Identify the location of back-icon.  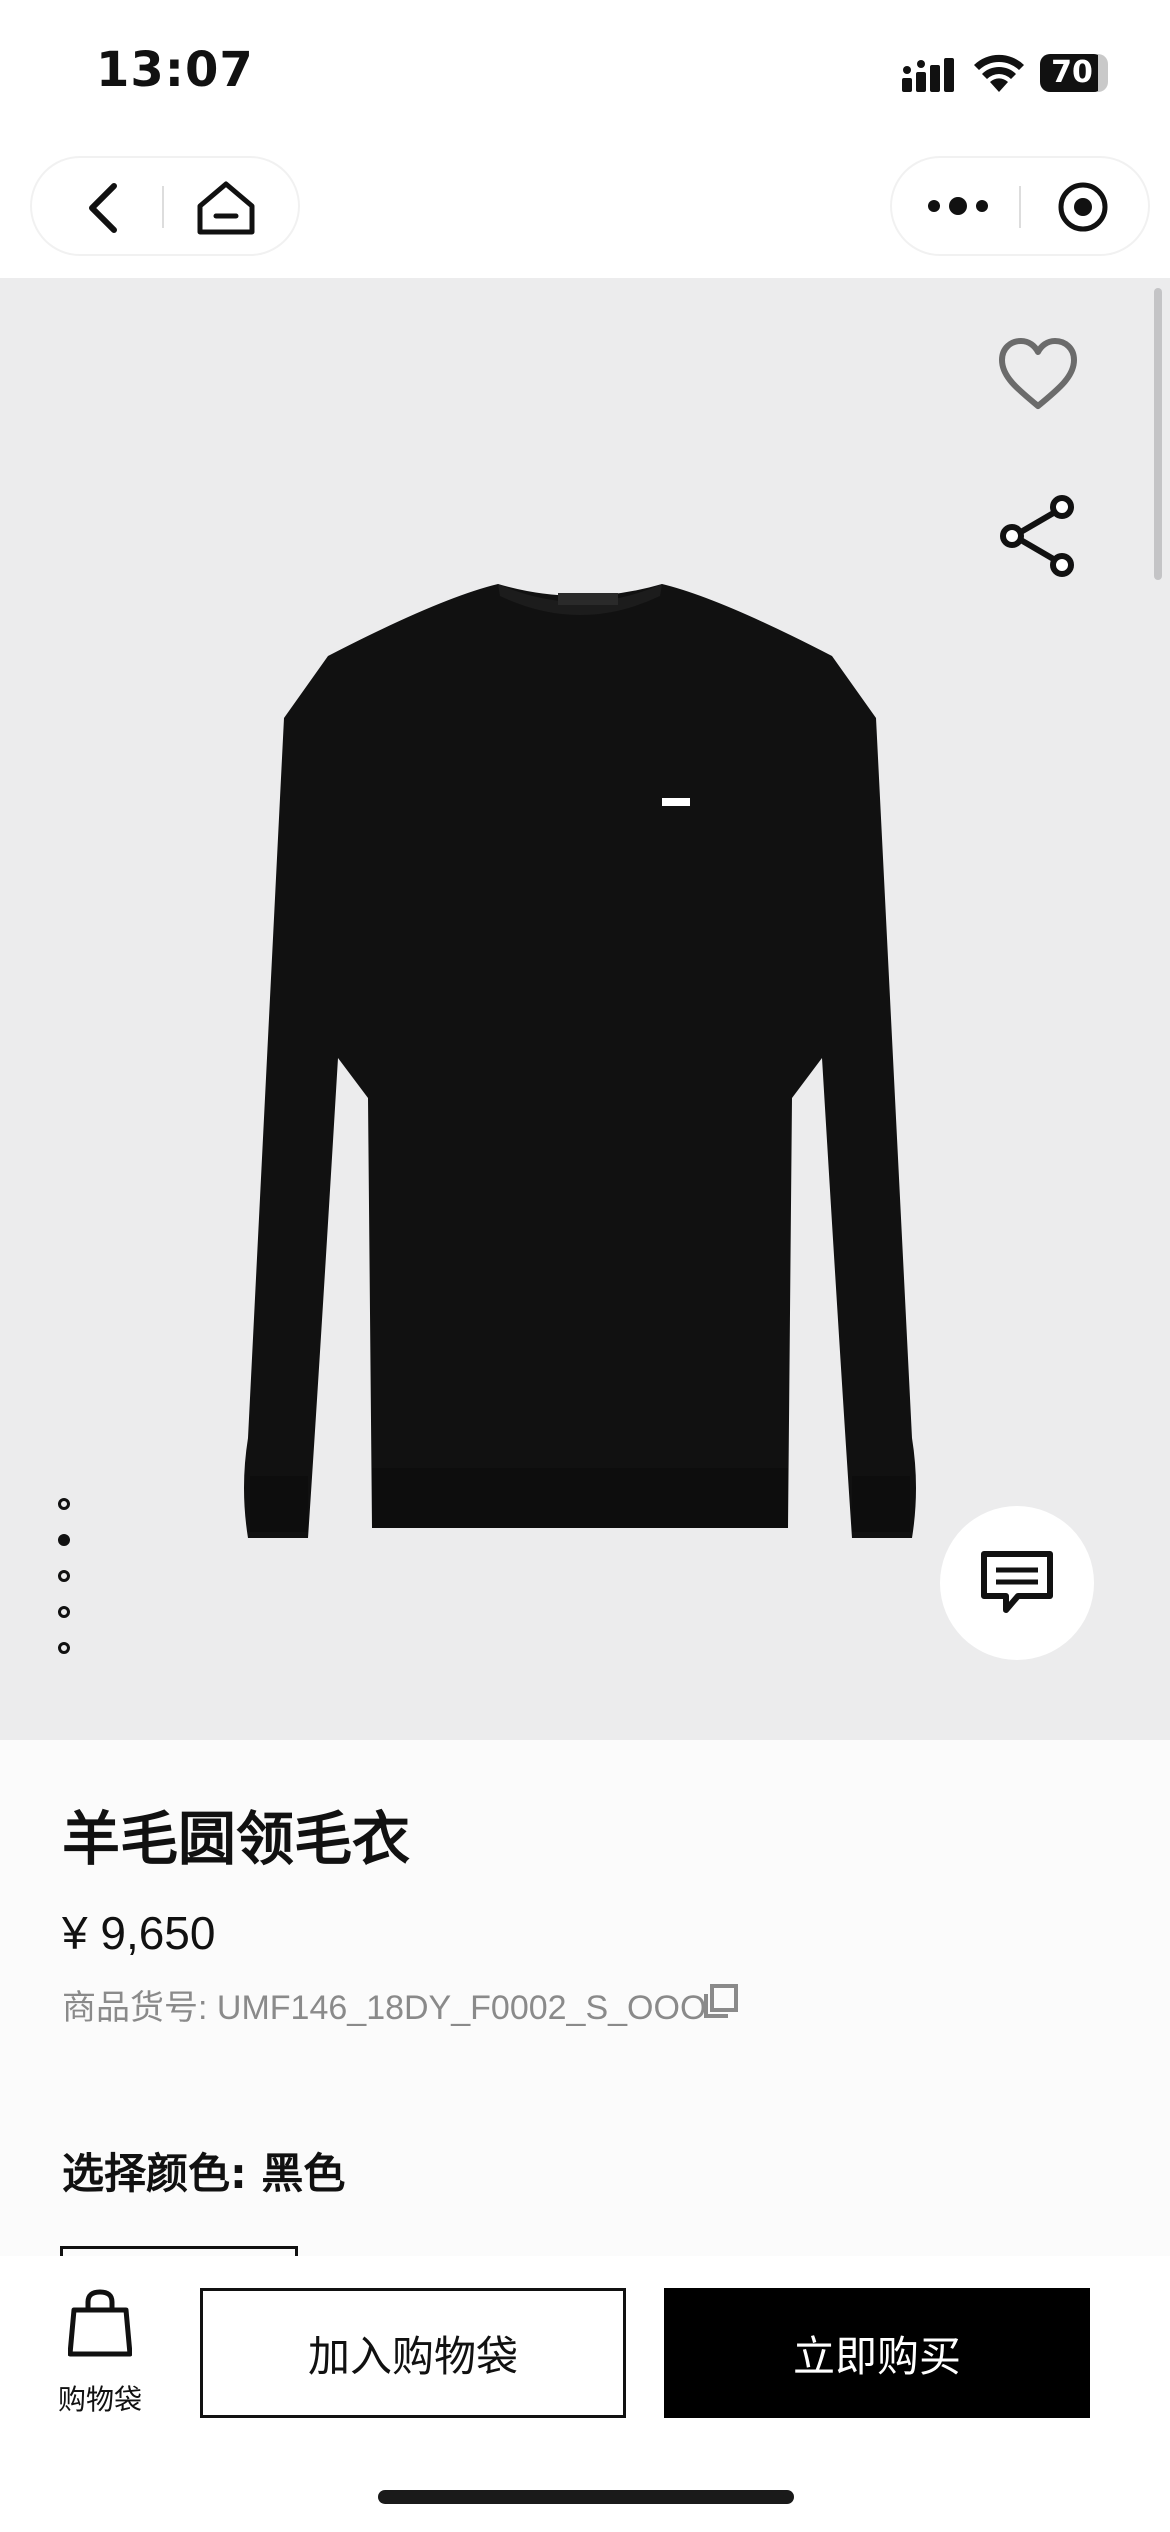
(105, 208).